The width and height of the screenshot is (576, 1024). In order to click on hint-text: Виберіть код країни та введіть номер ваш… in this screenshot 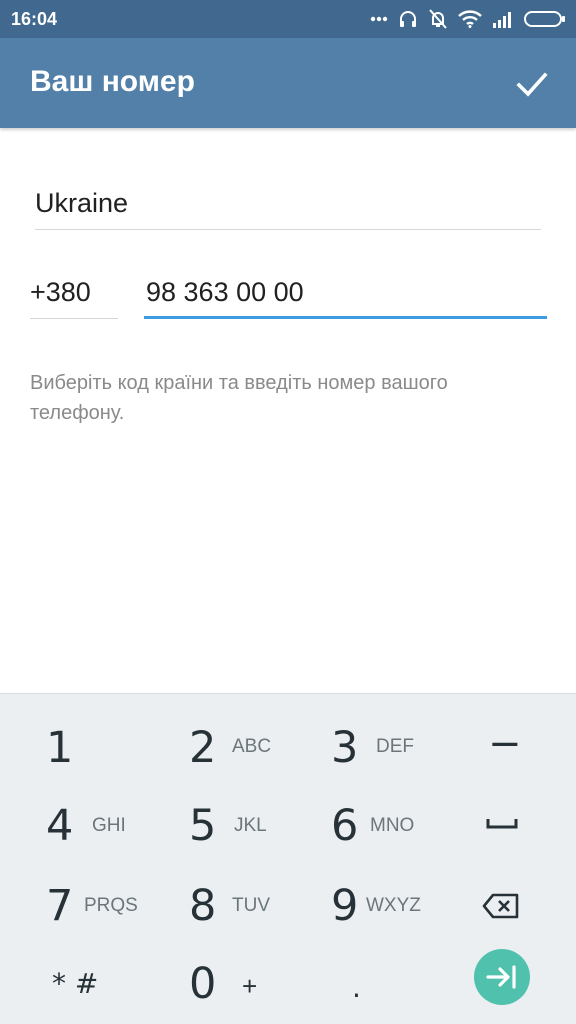, I will do `click(239, 398)`.